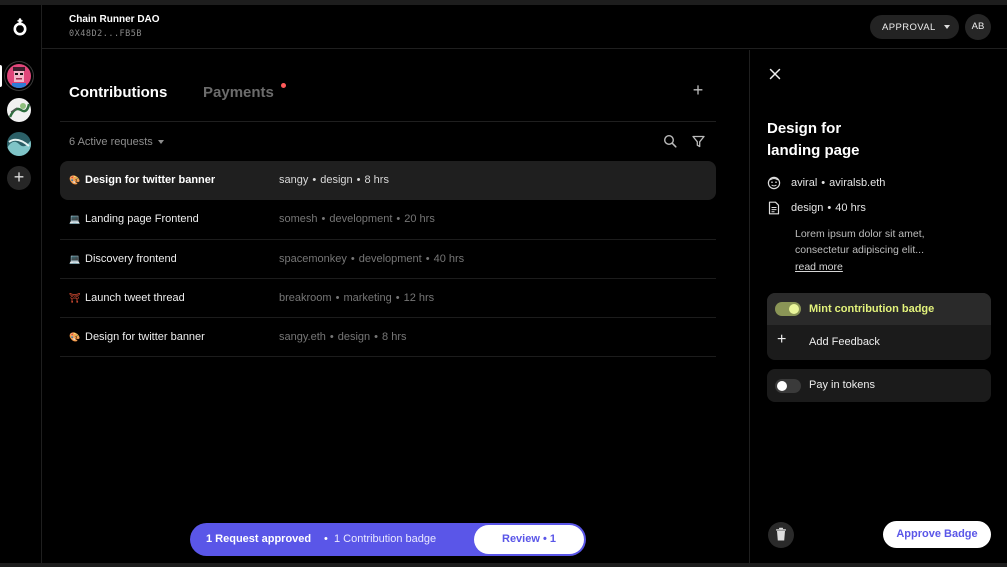 The image size is (1007, 567). I want to click on pay-tokens-card: Pay in tokens, so click(879, 385).